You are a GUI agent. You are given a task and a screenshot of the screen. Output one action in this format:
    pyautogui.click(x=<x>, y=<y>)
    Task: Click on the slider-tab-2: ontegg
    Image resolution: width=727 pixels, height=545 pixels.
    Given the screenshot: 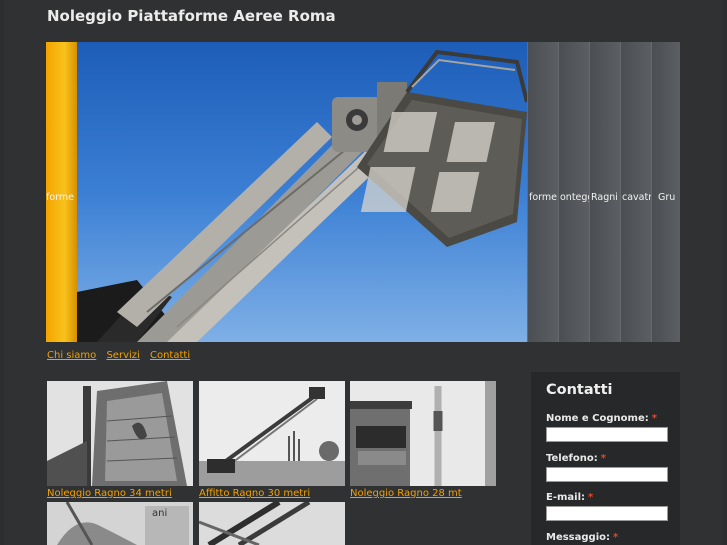 What is the action you would take?
    pyautogui.click(x=573, y=192)
    